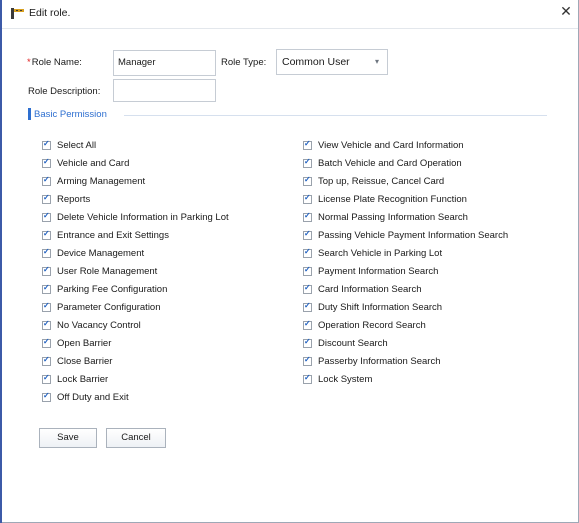  What do you see at coordinates (107, 271) in the screenshot?
I see `perm-label: User Role Management` at bounding box center [107, 271].